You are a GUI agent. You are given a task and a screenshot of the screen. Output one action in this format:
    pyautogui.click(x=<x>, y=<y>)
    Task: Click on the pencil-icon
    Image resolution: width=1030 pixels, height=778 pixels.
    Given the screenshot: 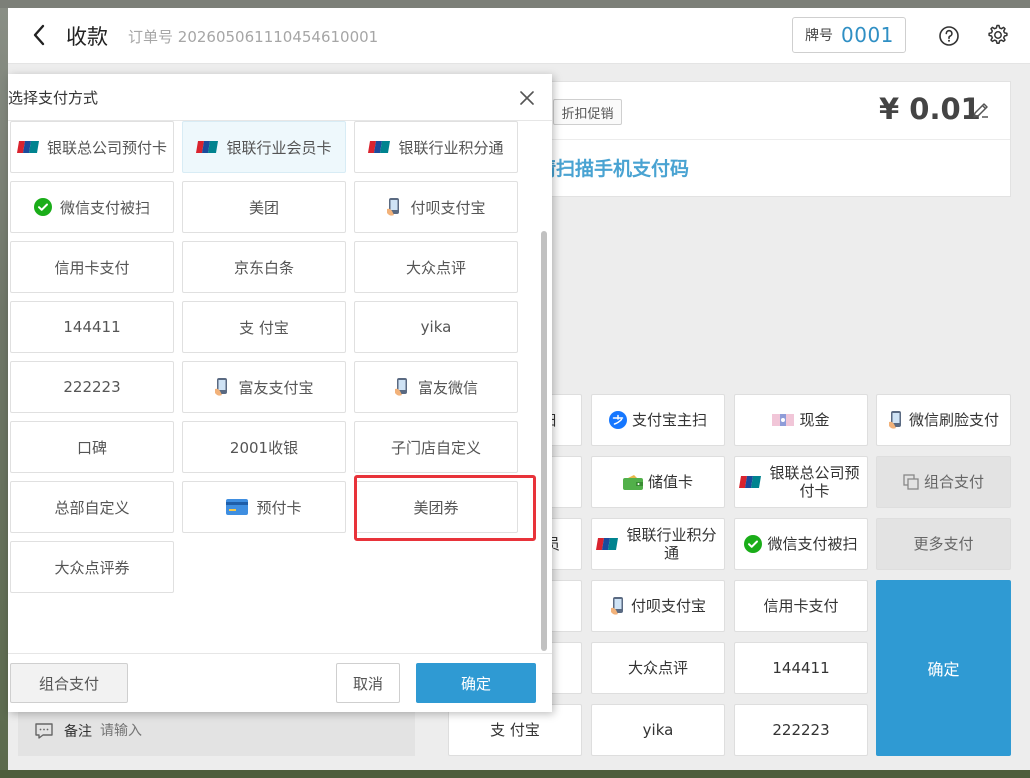 What is the action you would take?
    pyautogui.click(x=981, y=110)
    